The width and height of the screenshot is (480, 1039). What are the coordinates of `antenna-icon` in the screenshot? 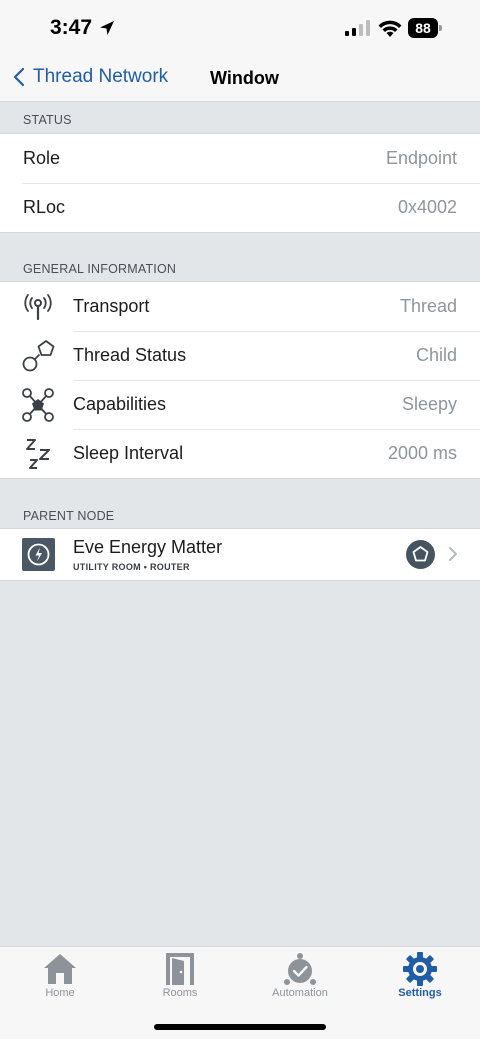 It's located at (38, 307).